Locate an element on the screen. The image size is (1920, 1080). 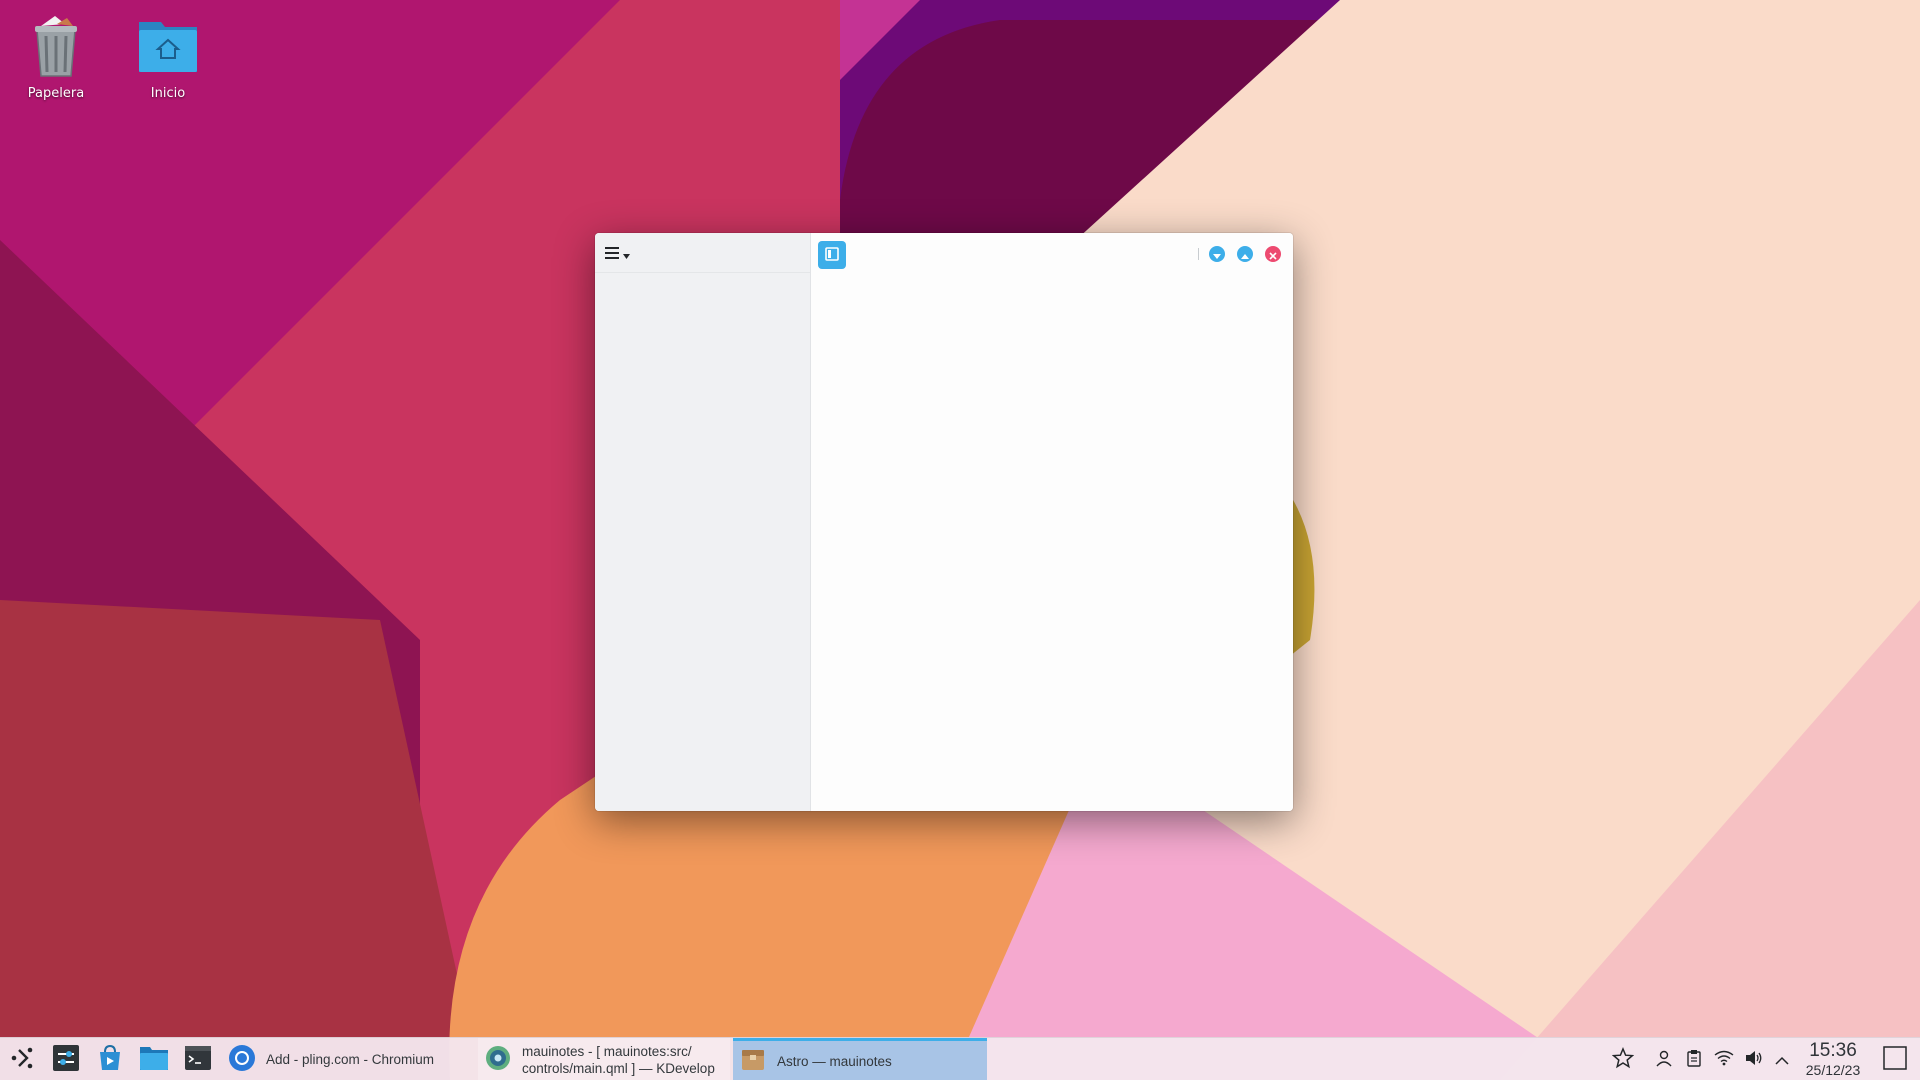
file-manager-launcher is located at coordinates (154, 1059).